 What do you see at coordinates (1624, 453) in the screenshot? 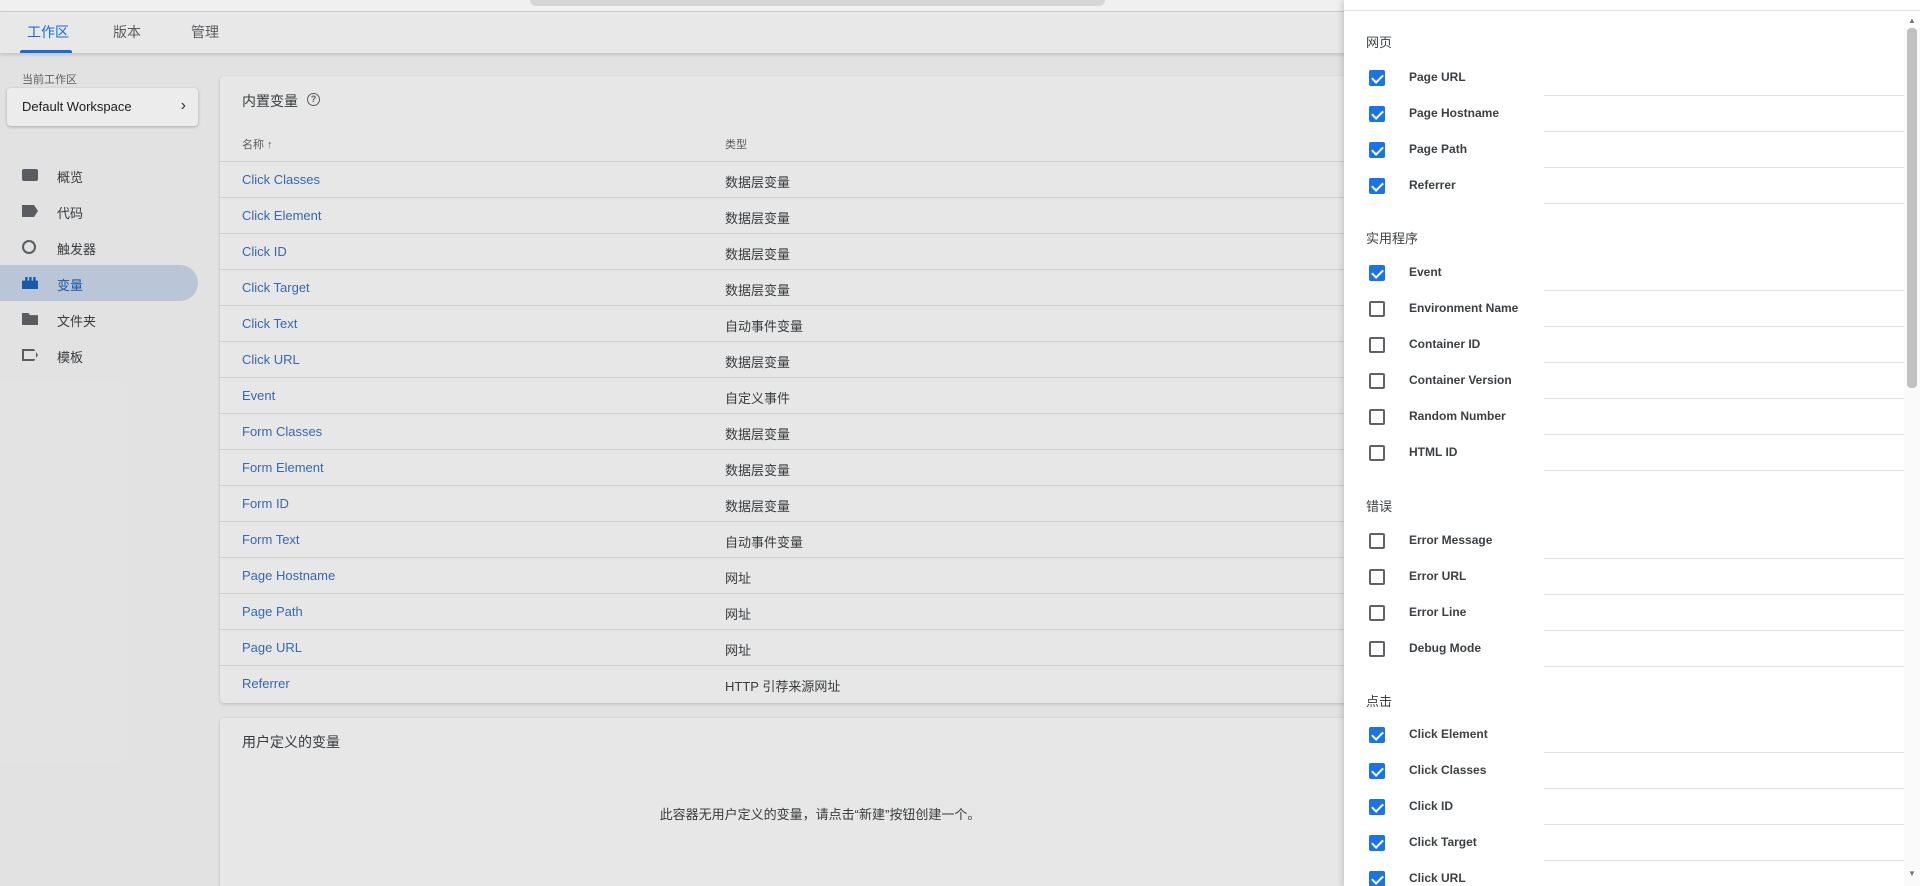
I see `variable-option: HTML ID` at bounding box center [1624, 453].